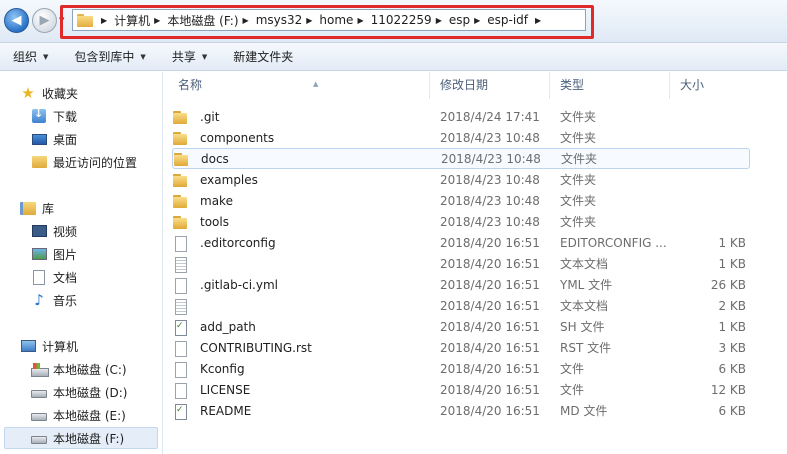  What do you see at coordinates (461, 410) in the screenshot?
I see `file-row: README 2018/4/20 16:51 MD 文件 6 KB` at bounding box center [461, 410].